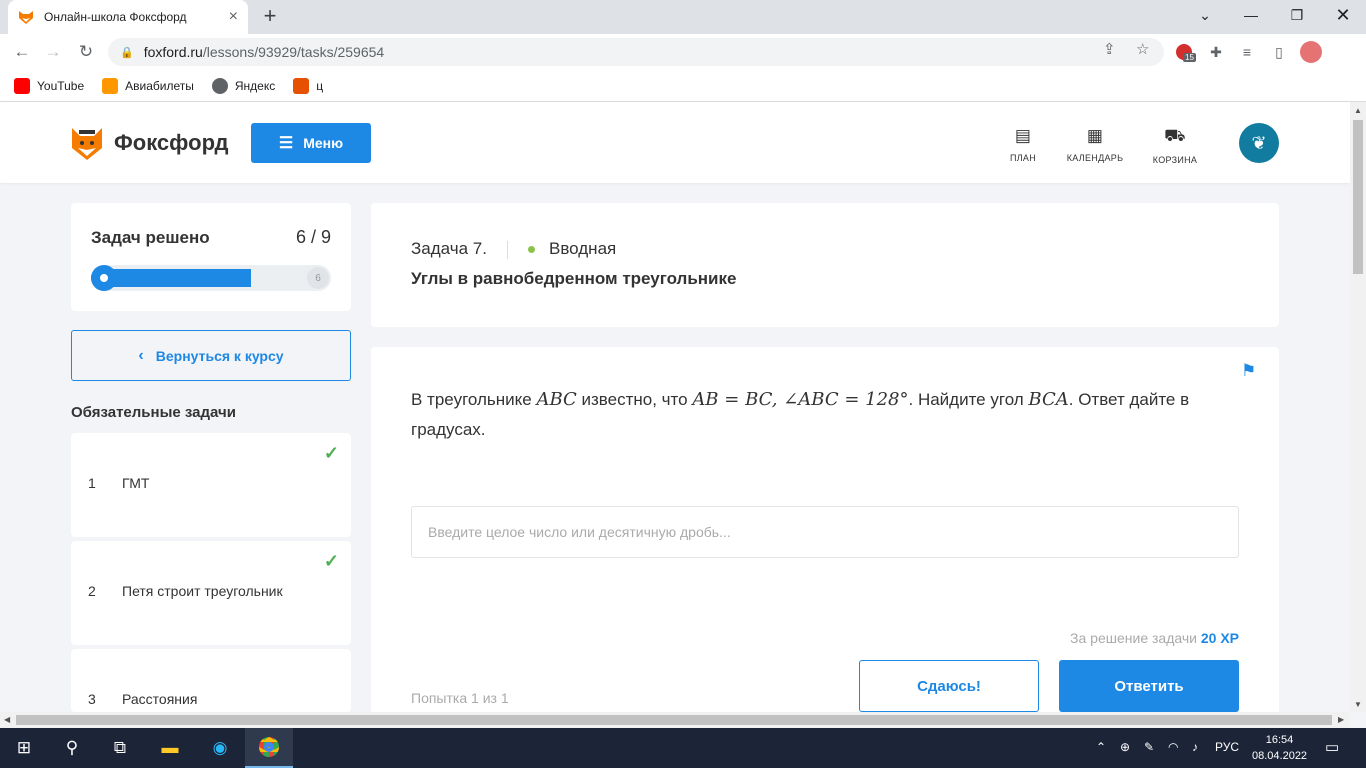 The width and height of the screenshot is (1366, 768). I want to click on task-list-item: 3 Расстояния, so click(211, 680).